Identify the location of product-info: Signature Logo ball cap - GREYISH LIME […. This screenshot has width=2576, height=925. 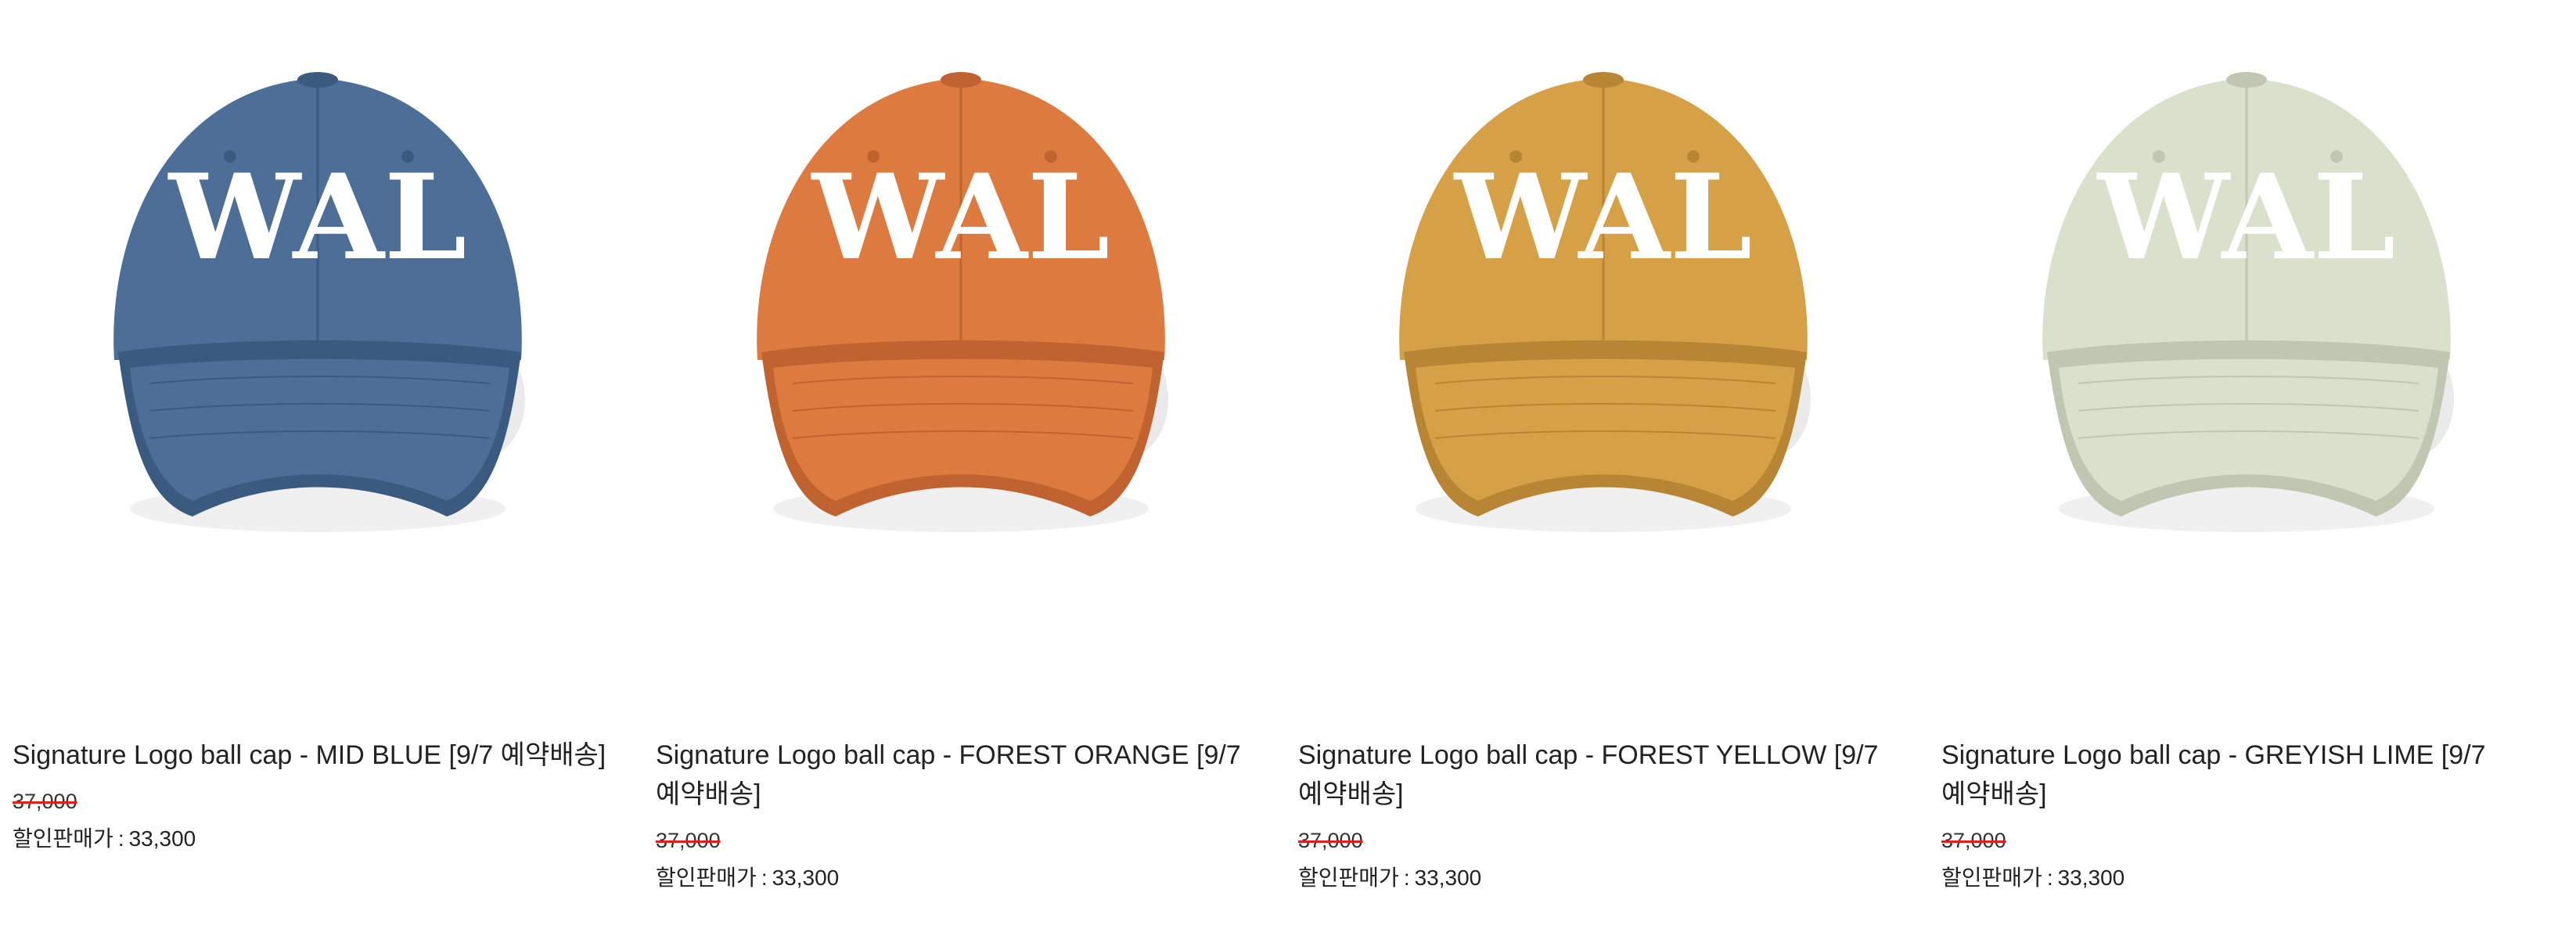
(2254, 815).